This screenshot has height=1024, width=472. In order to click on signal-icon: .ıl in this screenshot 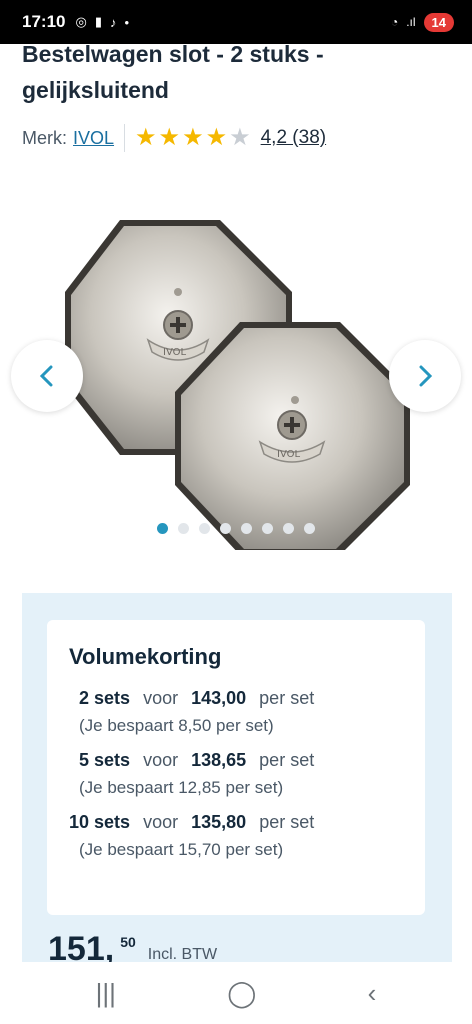, I will do `click(411, 22)`.